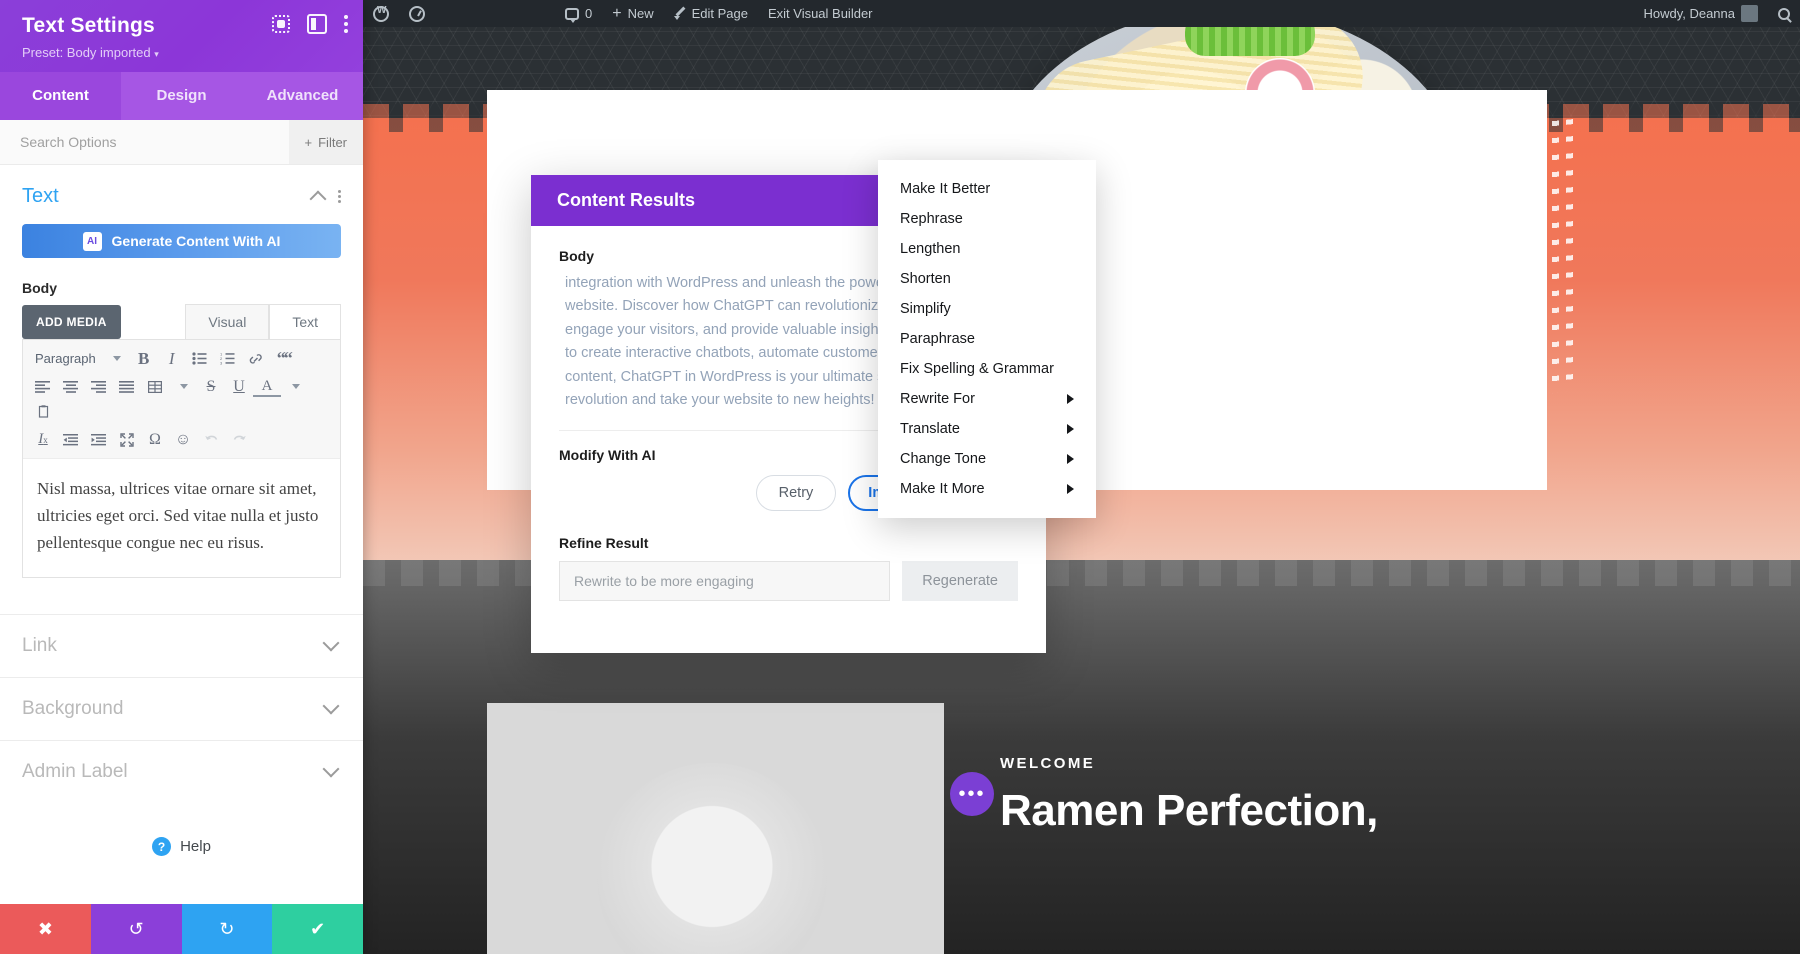 This screenshot has width=1800, height=954. Describe the element at coordinates (820, 13) in the screenshot. I see `exit-visual-builder-button: Exit Visual Builder` at that location.